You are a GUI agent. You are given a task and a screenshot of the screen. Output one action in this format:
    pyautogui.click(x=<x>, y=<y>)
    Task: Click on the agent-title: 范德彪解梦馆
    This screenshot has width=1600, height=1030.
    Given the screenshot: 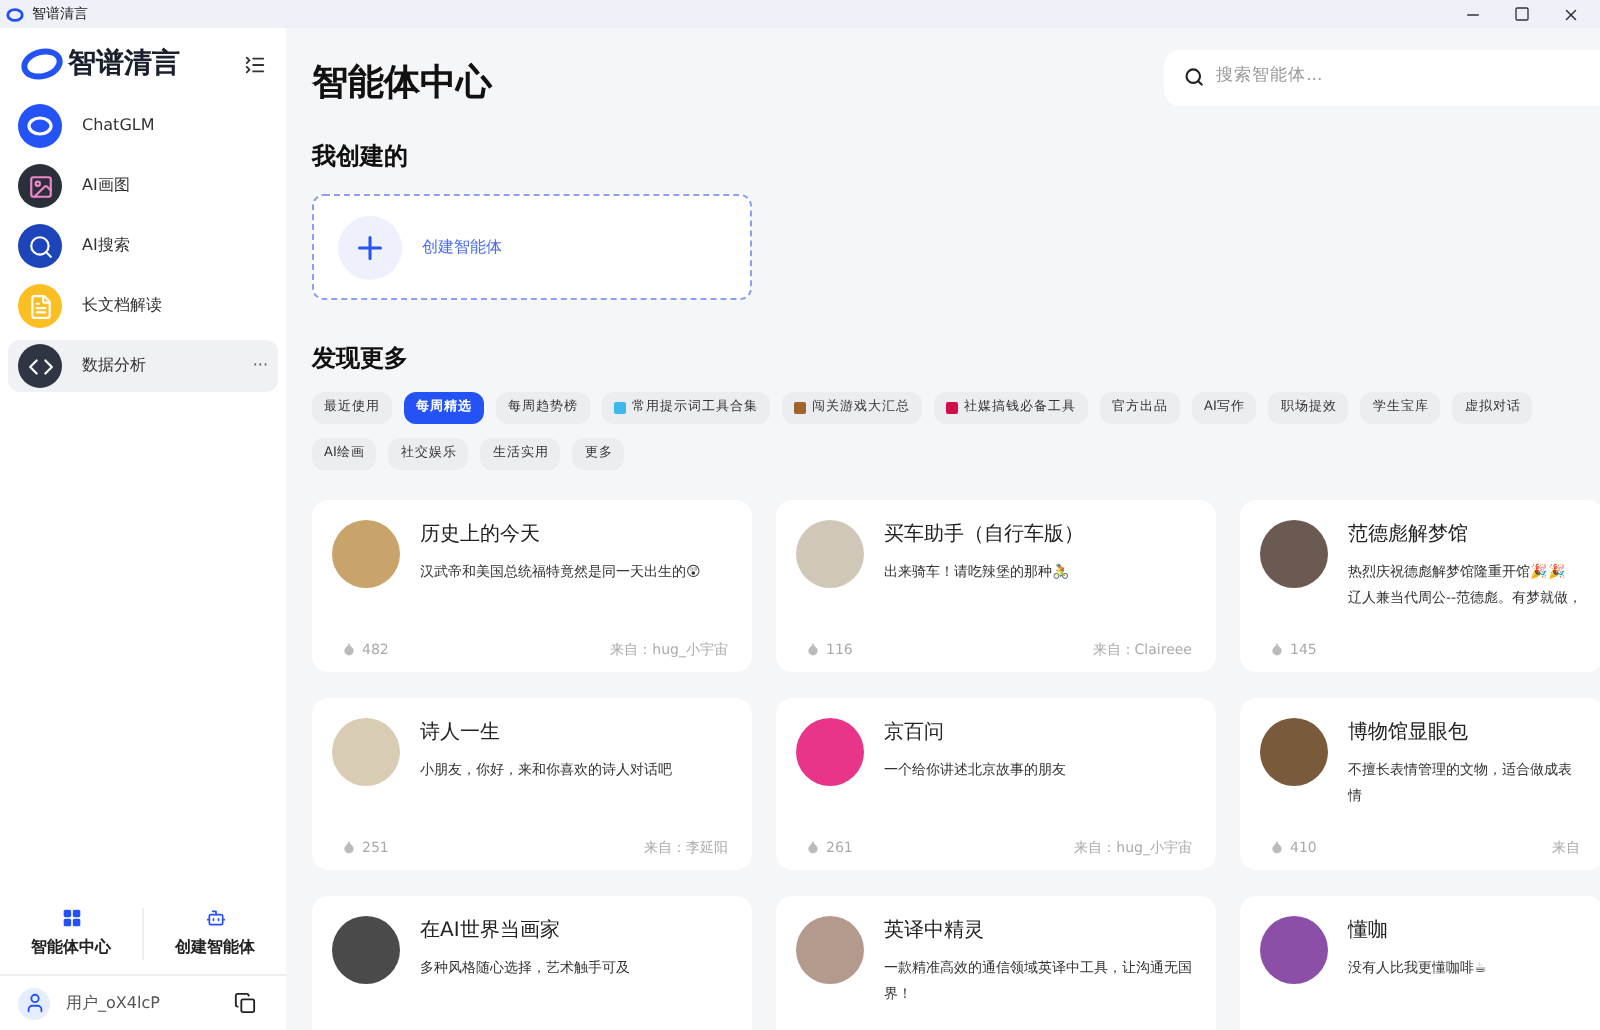 What is the action you would take?
    pyautogui.click(x=1409, y=535)
    